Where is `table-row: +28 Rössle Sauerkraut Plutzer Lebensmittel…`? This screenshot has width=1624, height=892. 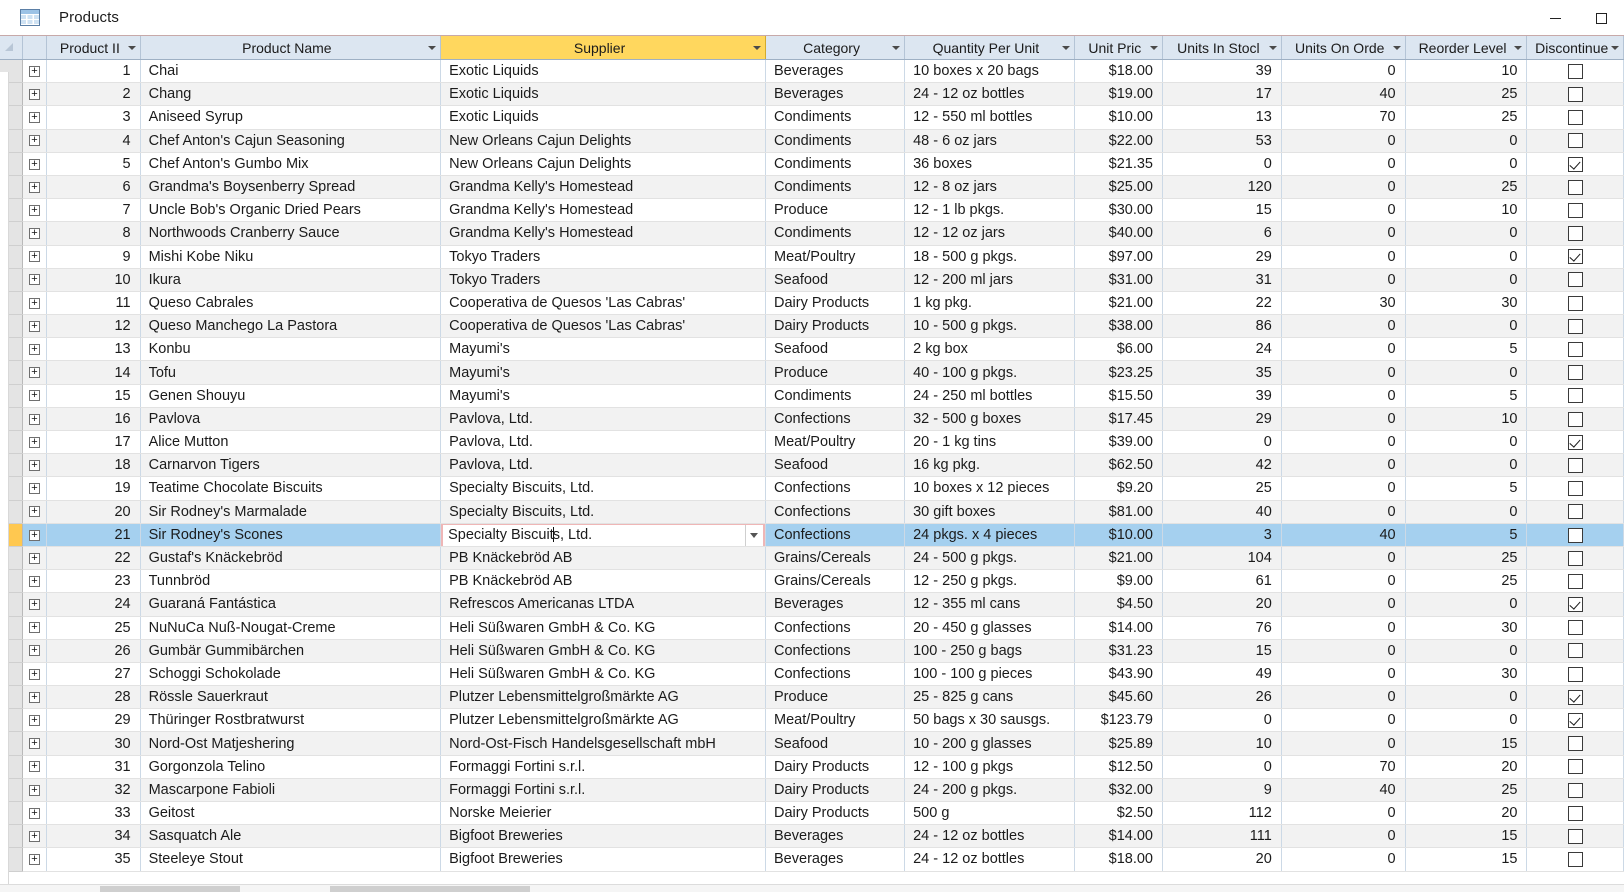 table-row: +28 Rössle Sauerkraut Plutzer Lebensmittel… is located at coordinates (812, 697).